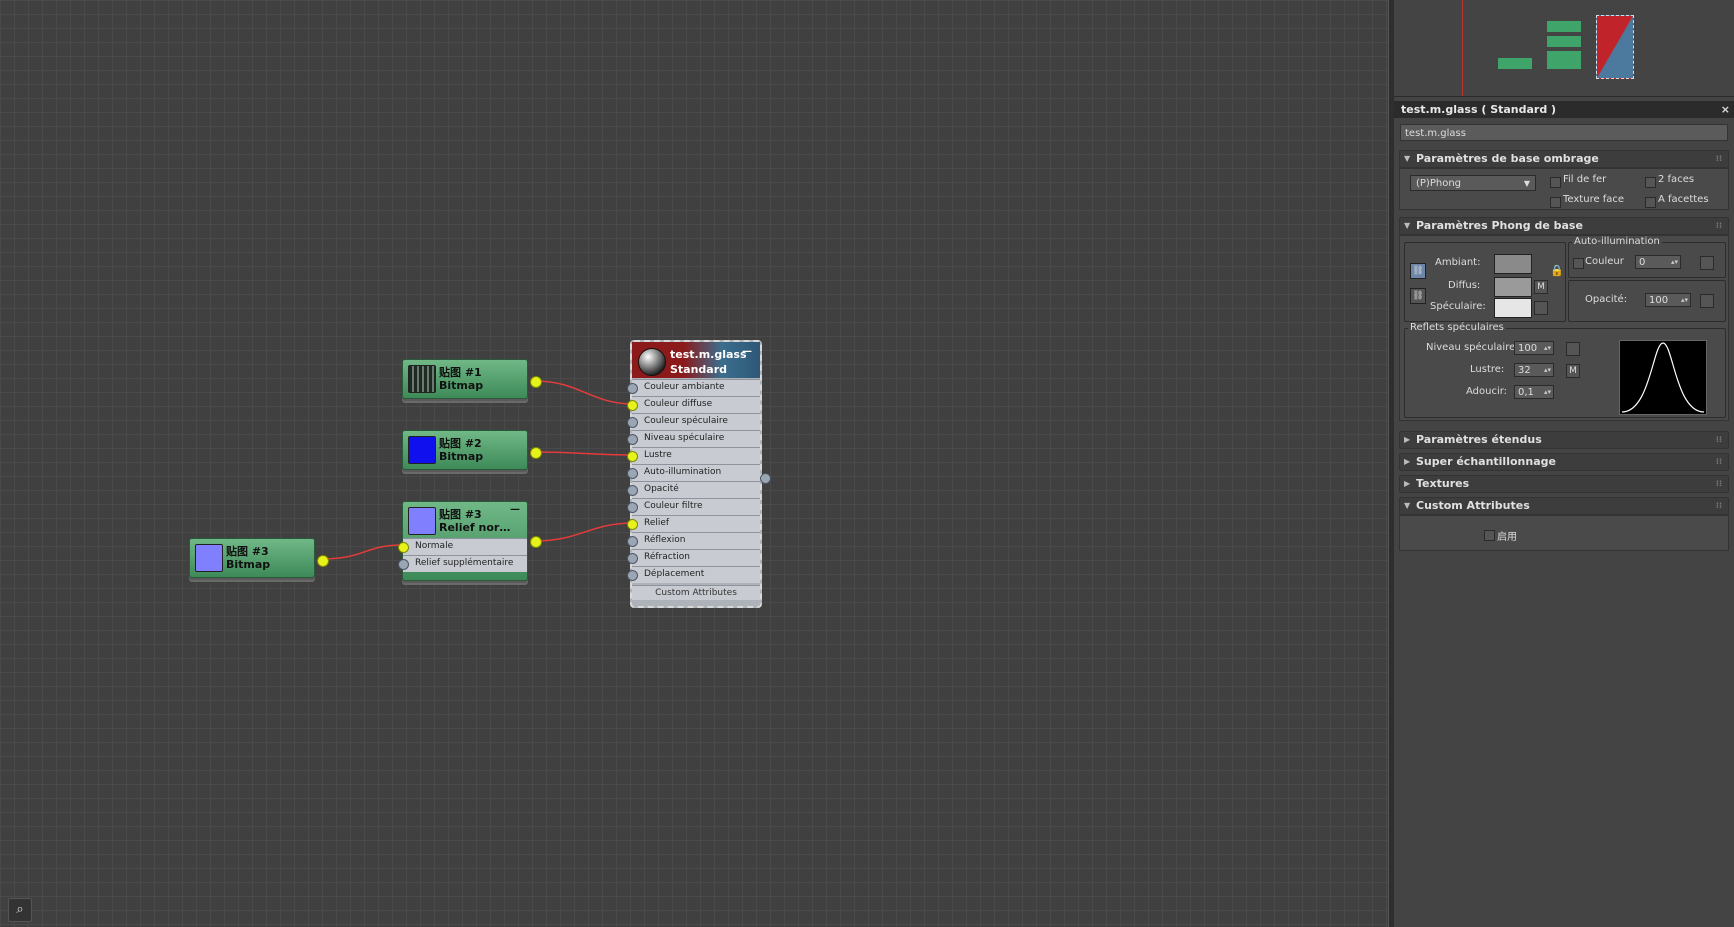 This screenshot has height=927, width=1734. What do you see at coordinates (1650, 182) in the screenshot?
I see `two-sided-checkbox` at bounding box center [1650, 182].